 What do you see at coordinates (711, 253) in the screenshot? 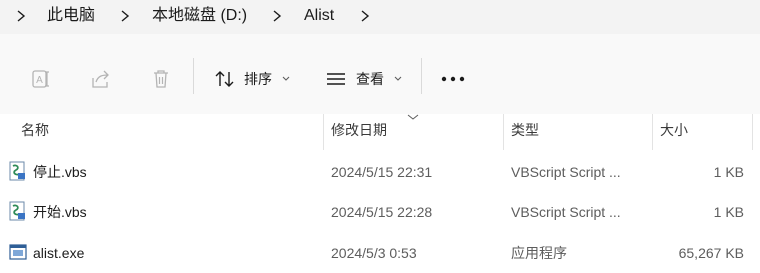
I see `file-size: 65,267 KB` at bounding box center [711, 253].